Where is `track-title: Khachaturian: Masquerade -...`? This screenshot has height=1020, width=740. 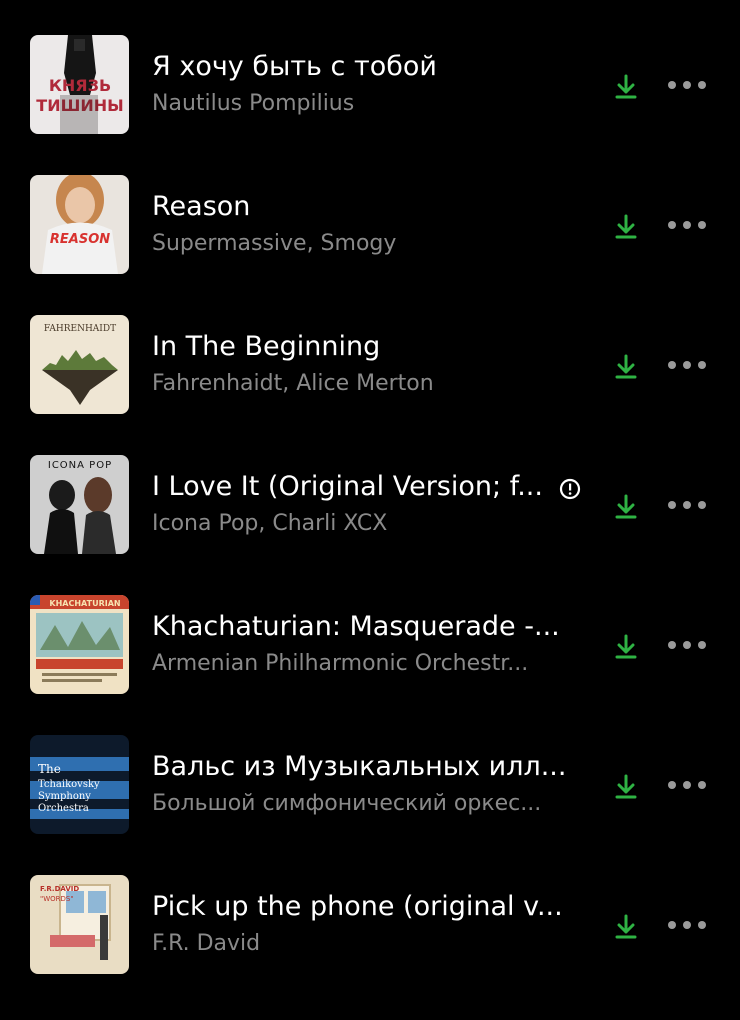 track-title: Khachaturian: Masquerade -... is located at coordinates (372, 627).